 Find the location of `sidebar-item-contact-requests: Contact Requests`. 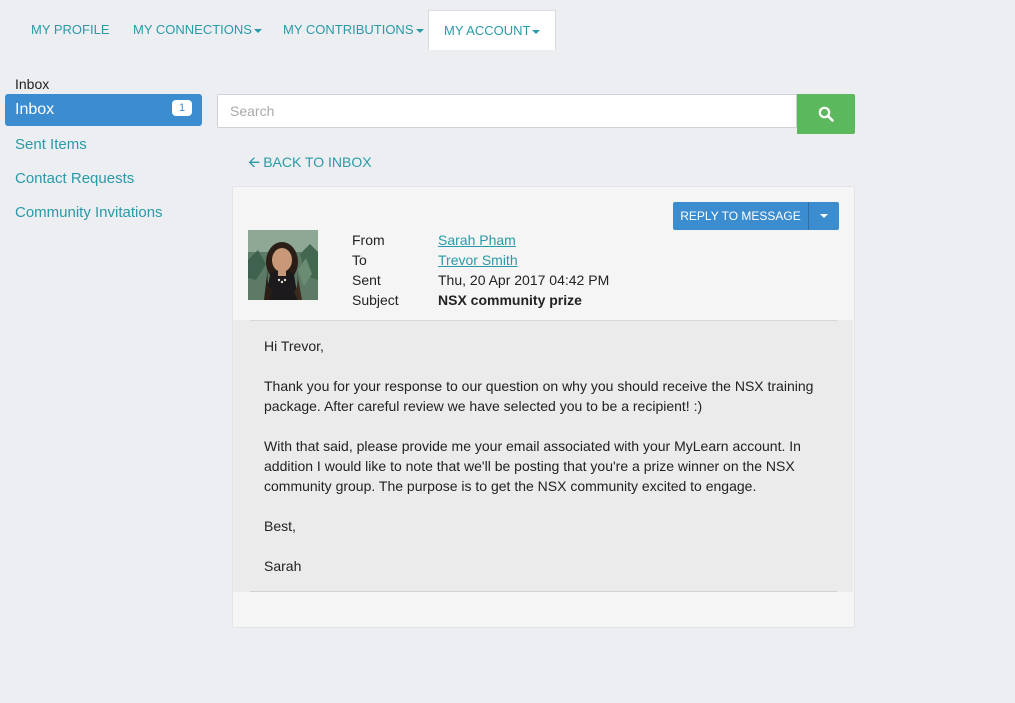

sidebar-item-contact-requests: Contact Requests is located at coordinates (103, 179).